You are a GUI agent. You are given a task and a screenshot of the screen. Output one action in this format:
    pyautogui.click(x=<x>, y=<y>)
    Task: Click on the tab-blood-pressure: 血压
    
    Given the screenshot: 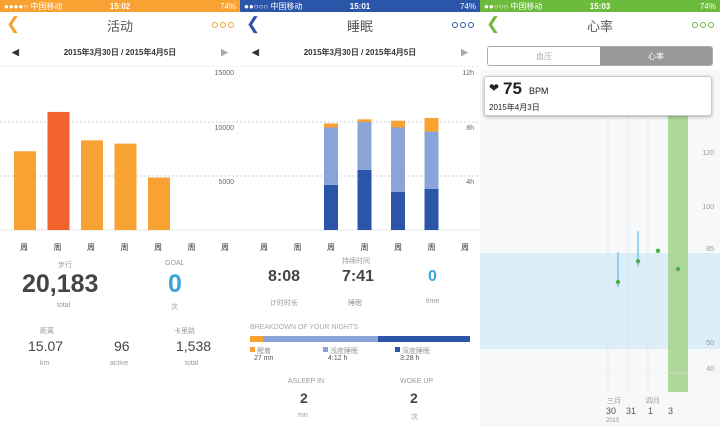 What is the action you would take?
    pyautogui.click(x=544, y=56)
    